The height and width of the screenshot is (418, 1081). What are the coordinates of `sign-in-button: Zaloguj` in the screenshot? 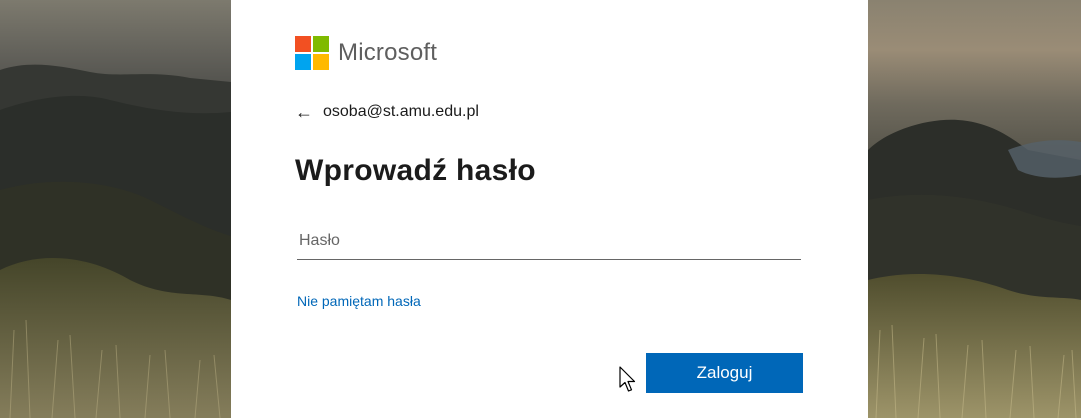 It's located at (724, 373).